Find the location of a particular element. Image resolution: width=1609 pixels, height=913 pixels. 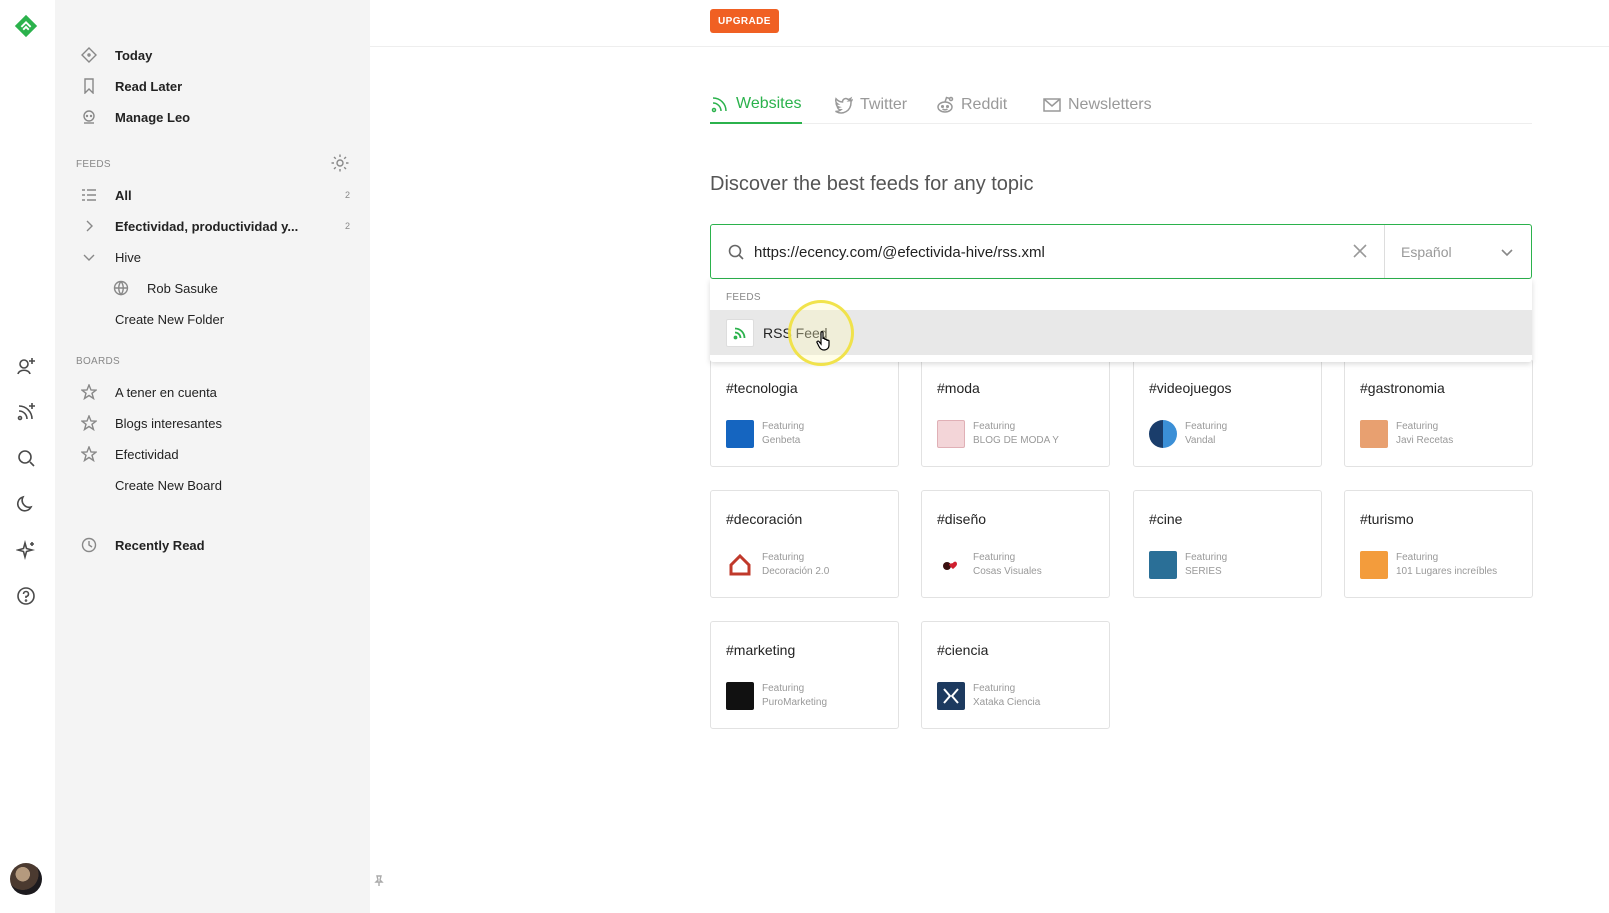

mail-icon is located at coordinates (1052, 105).